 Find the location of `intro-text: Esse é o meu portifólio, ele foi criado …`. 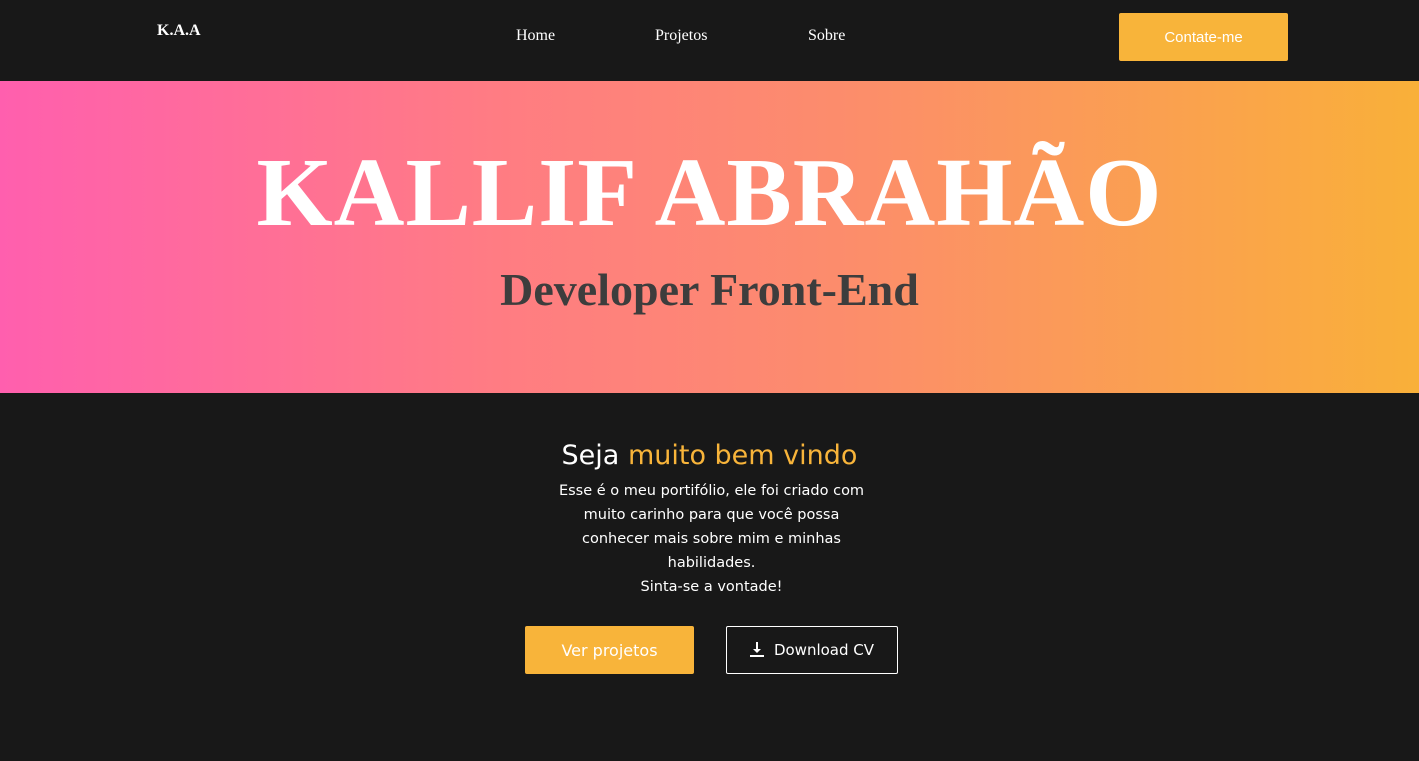

intro-text: Esse é o meu portifólio, ele foi criado … is located at coordinates (711, 539).